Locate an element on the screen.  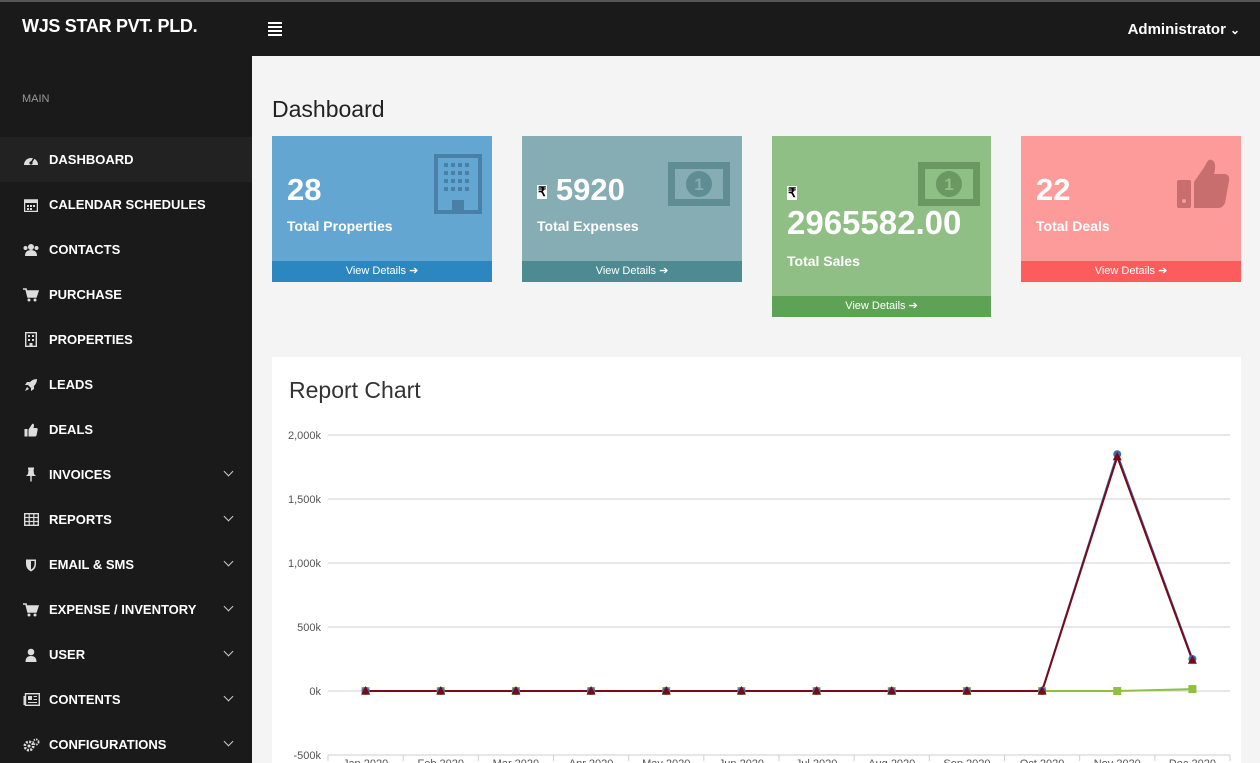
sidebar-item-expense-inventory: EXPENSE / INVENTORY is located at coordinates (126, 609).